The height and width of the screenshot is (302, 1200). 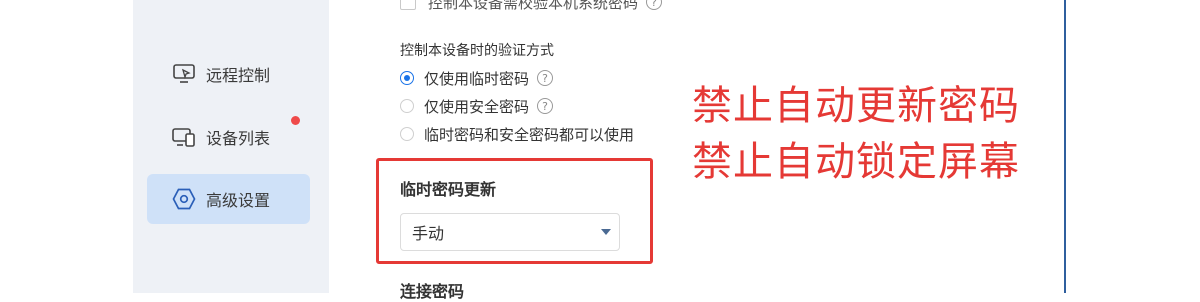 I want to click on verify-option-security-only: 仅使用安全密码 ?, so click(x=477, y=106).